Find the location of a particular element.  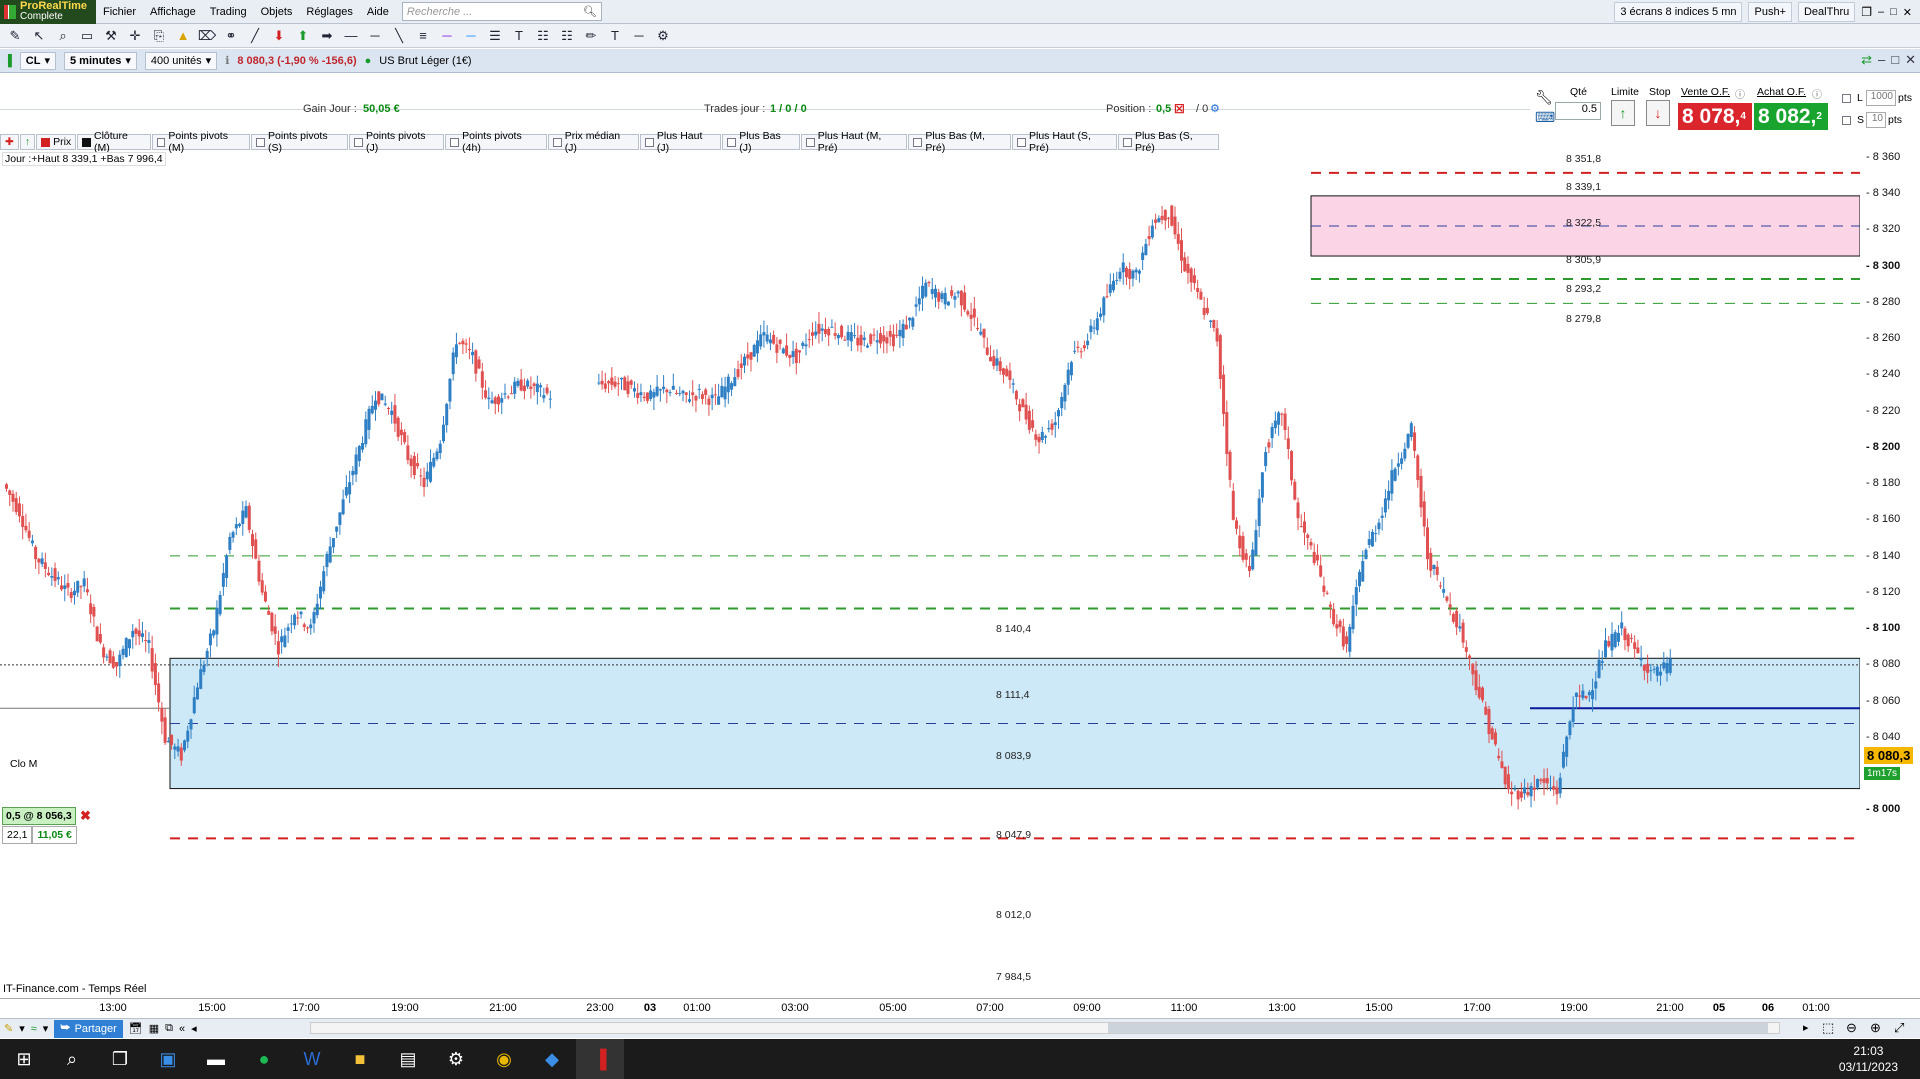

close-icon: ✕ is located at coordinates (1907, 12).